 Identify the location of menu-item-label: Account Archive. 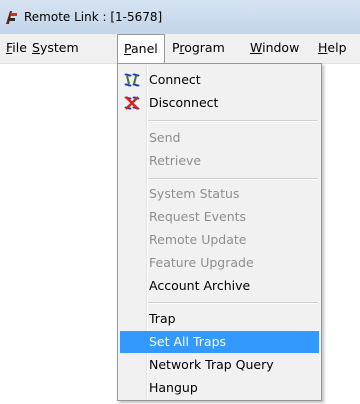
(200, 285).